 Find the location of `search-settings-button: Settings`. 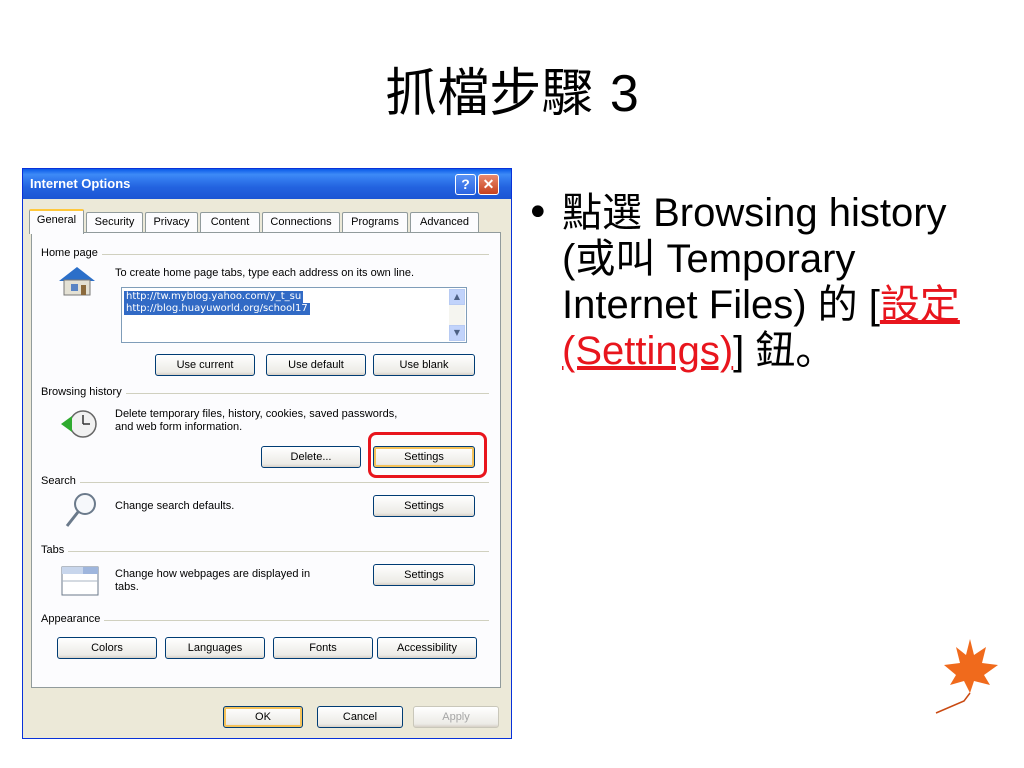

search-settings-button: Settings is located at coordinates (424, 506).